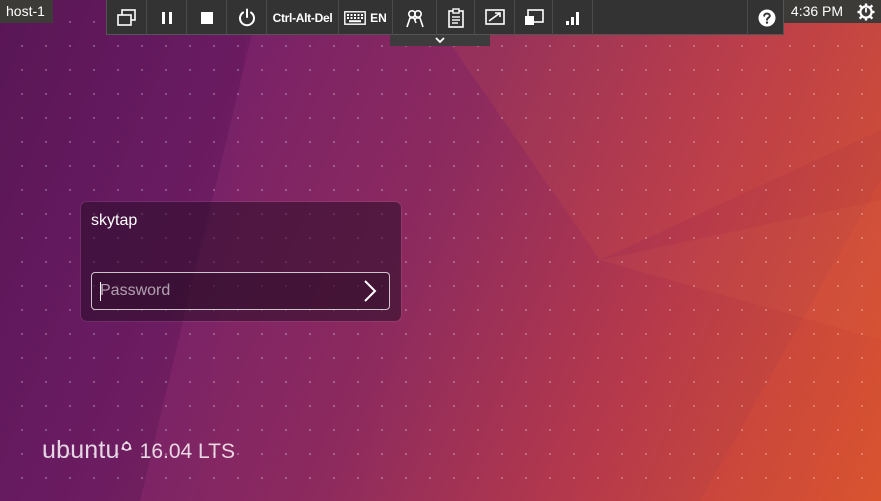 This screenshot has height=501, width=881. What do you see at coordinates (378, 17) in the screenshot?
I see `keyboard-language-label: EN` at bounding box center [378, 17].